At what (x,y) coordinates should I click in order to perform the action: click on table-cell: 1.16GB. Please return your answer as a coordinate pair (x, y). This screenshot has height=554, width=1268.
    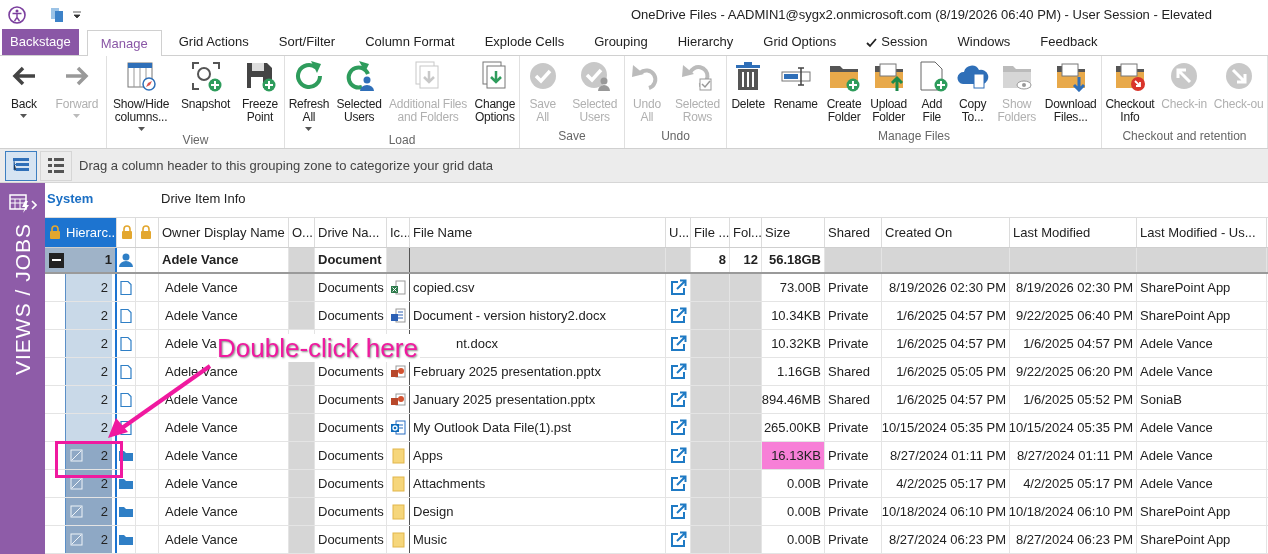
    Looking at the image, I should click on (793, 371).